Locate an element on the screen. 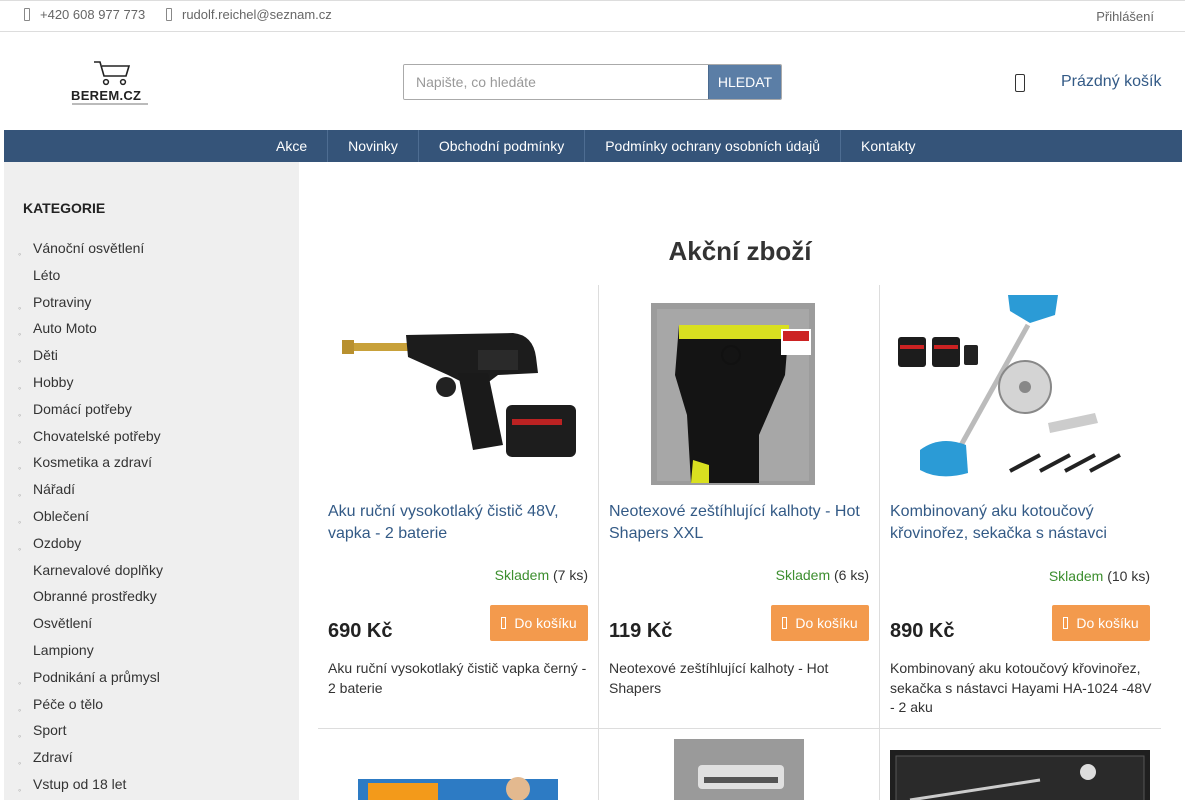 This screenshot has width=1200, height=800. nav-item-obchodni-podminky: Obchodní podmínky is located at coordinates (502, 146).